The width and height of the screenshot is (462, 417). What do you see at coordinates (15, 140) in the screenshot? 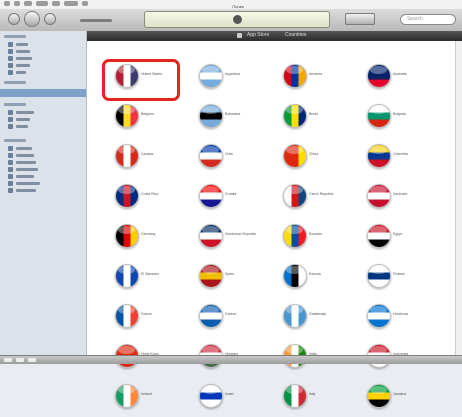
I see `sidebar-heading-playlists` at bounding box center [15, 140].